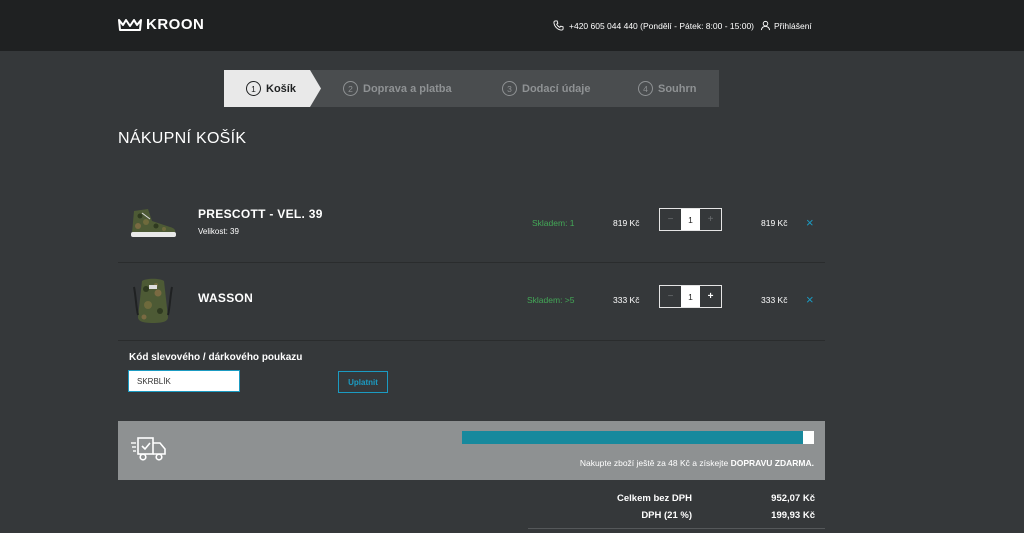 The image size is (1024, 533). What do you see at coordinates (216, 357) in the screenshot?
I see `coupon-label: Kód slevového / dárkového poukazu` at bounding box center [216, 357].